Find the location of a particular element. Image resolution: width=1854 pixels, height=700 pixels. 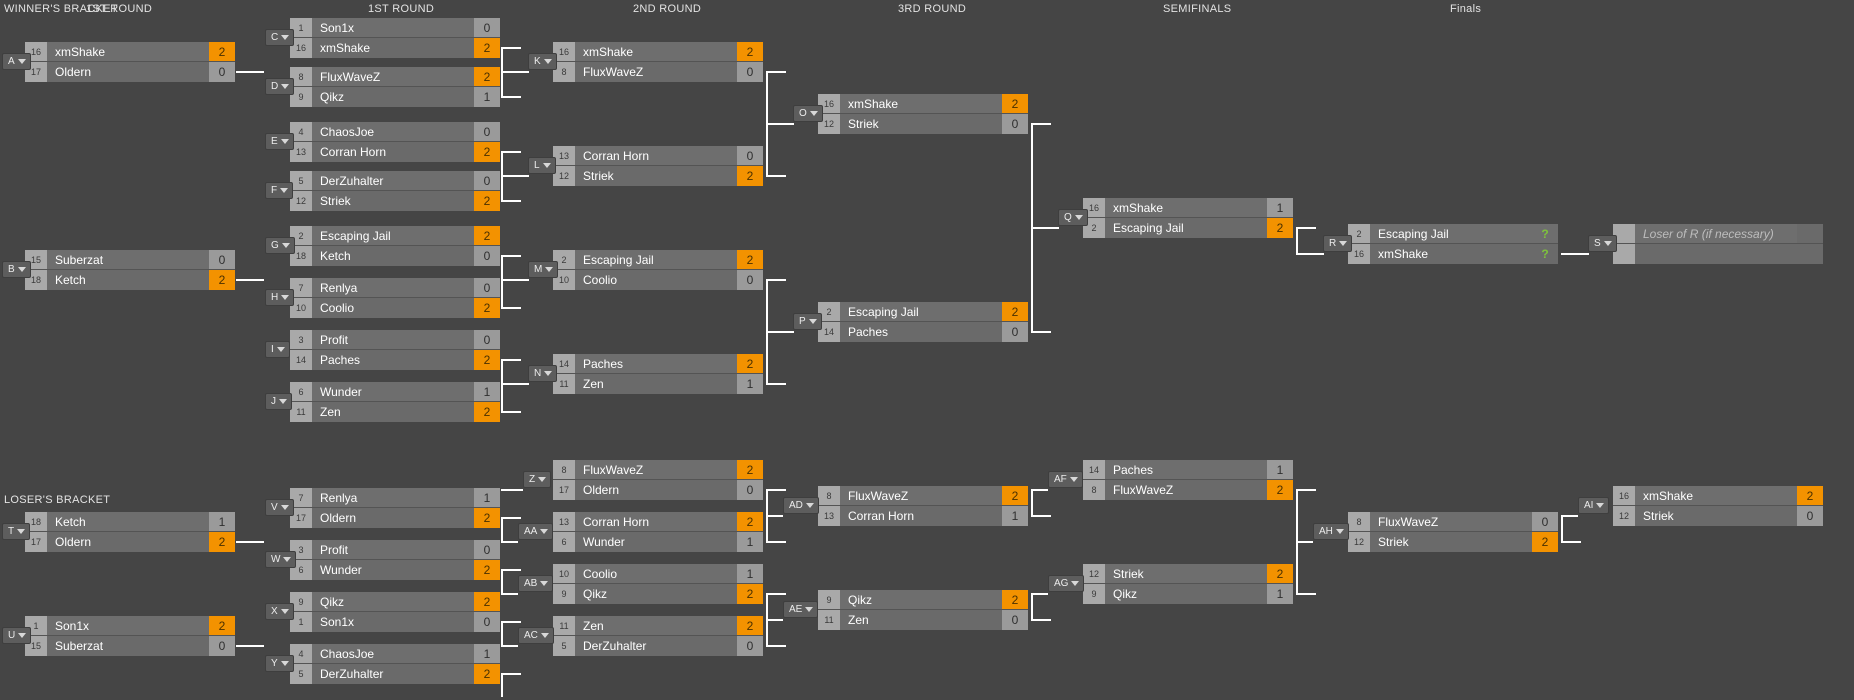

match-ai-player-2: 12 Striek 0 is located at coordinates (1718, 516).